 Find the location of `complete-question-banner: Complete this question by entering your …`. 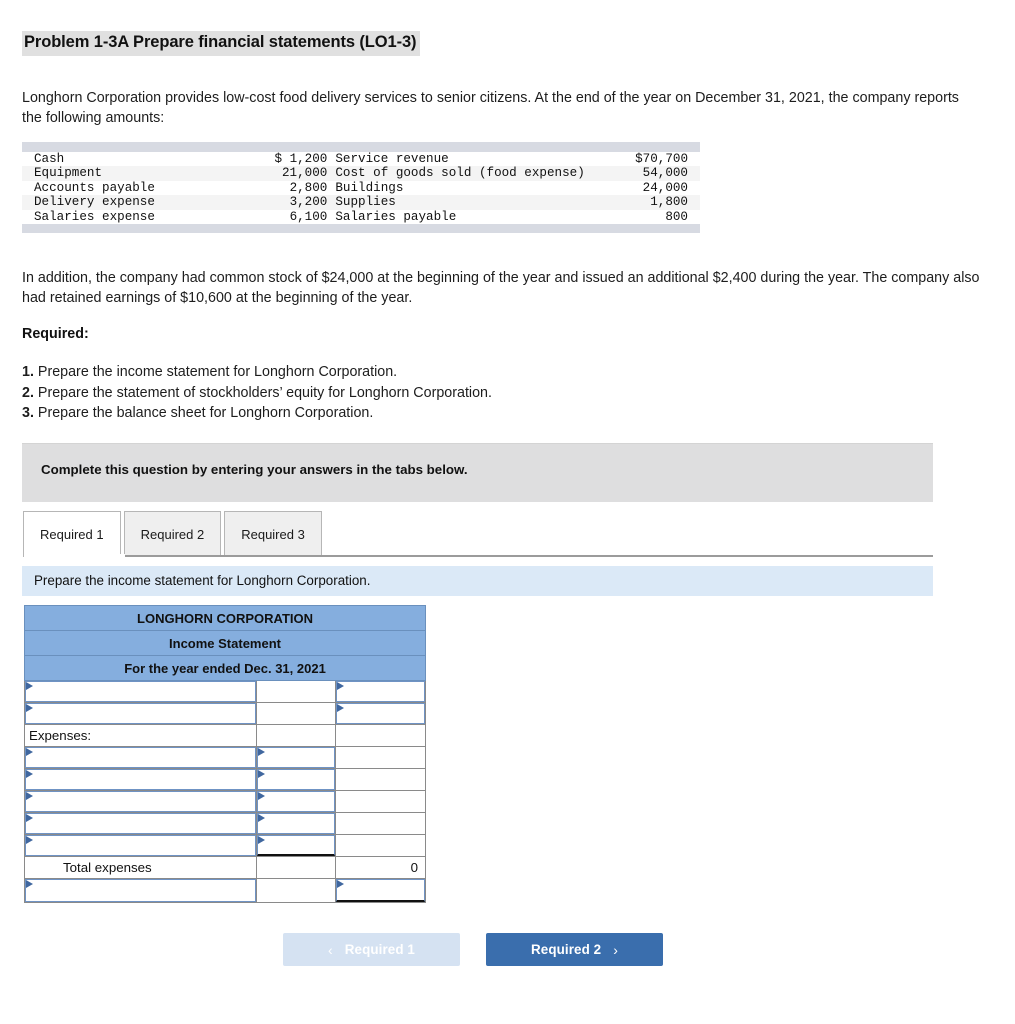

complete-question-banner: Complete this question by entering your … is located at coordinates (477, 472).